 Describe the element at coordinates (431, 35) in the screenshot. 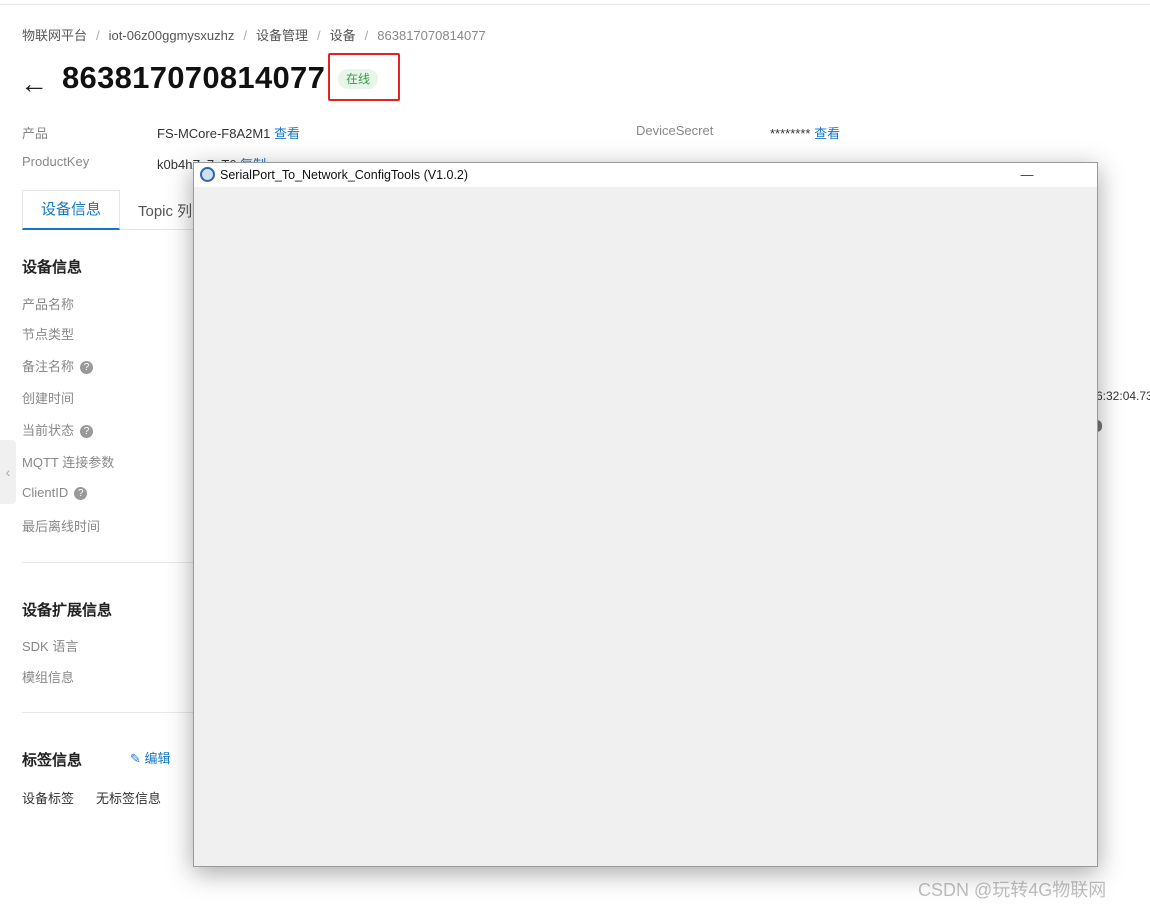

I see `breadcrumb-current-device: 863817070814077` at that location.